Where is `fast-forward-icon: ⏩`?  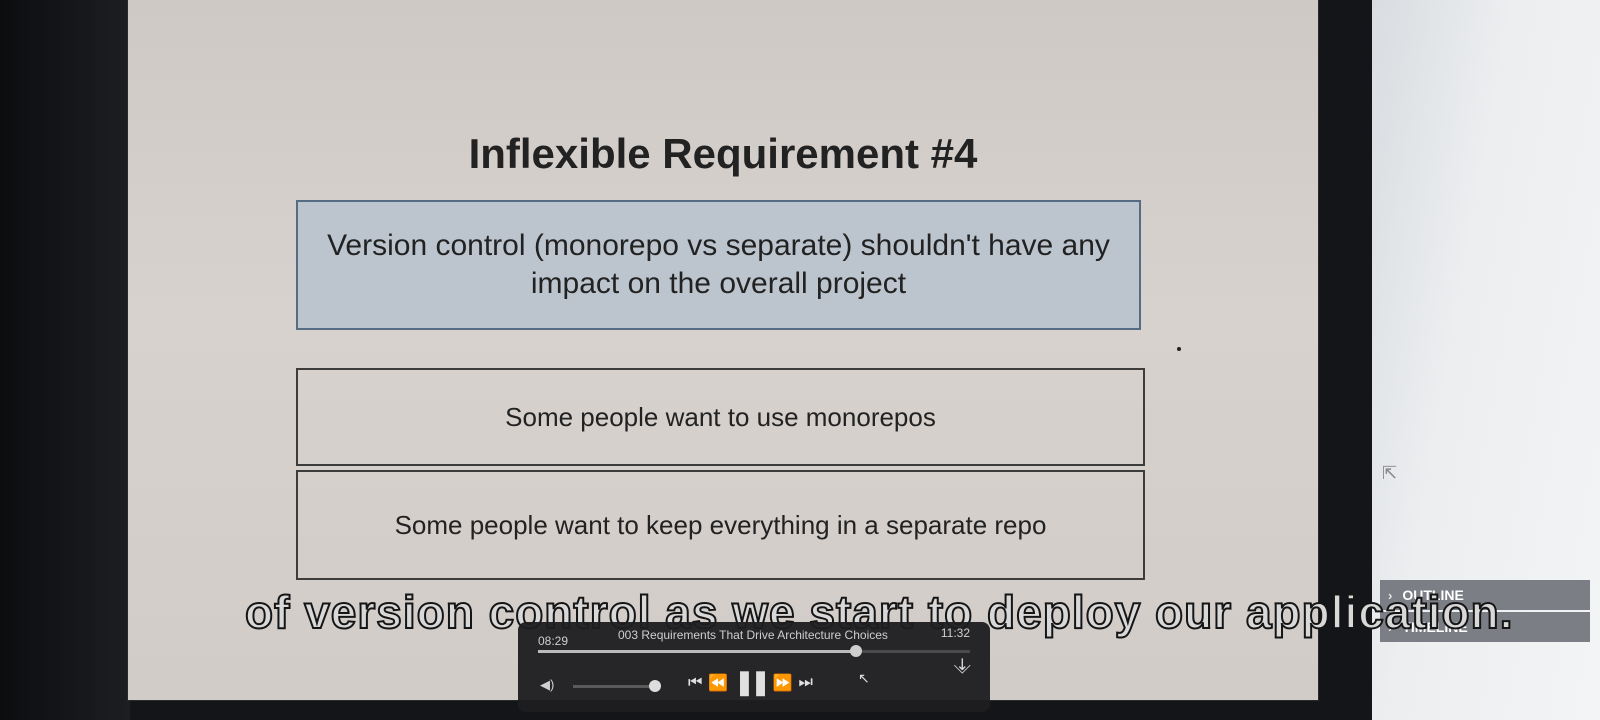
fast-forward-icon: ⏩ is located at coordinates (783, 683).